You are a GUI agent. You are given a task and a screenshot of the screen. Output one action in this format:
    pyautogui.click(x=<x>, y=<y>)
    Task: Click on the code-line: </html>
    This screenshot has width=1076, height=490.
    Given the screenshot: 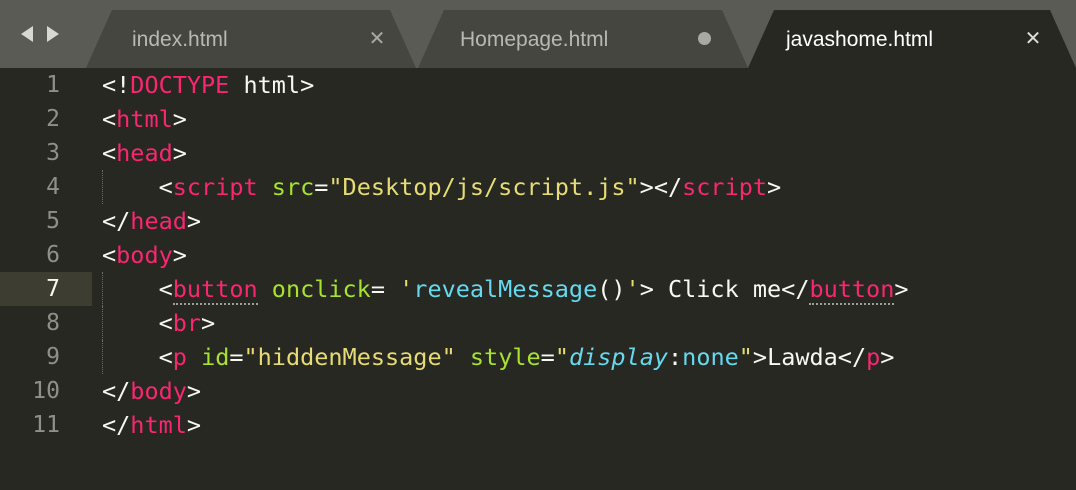 What is the action you would take?
    pyautogui.click(x=151, y=425)
    